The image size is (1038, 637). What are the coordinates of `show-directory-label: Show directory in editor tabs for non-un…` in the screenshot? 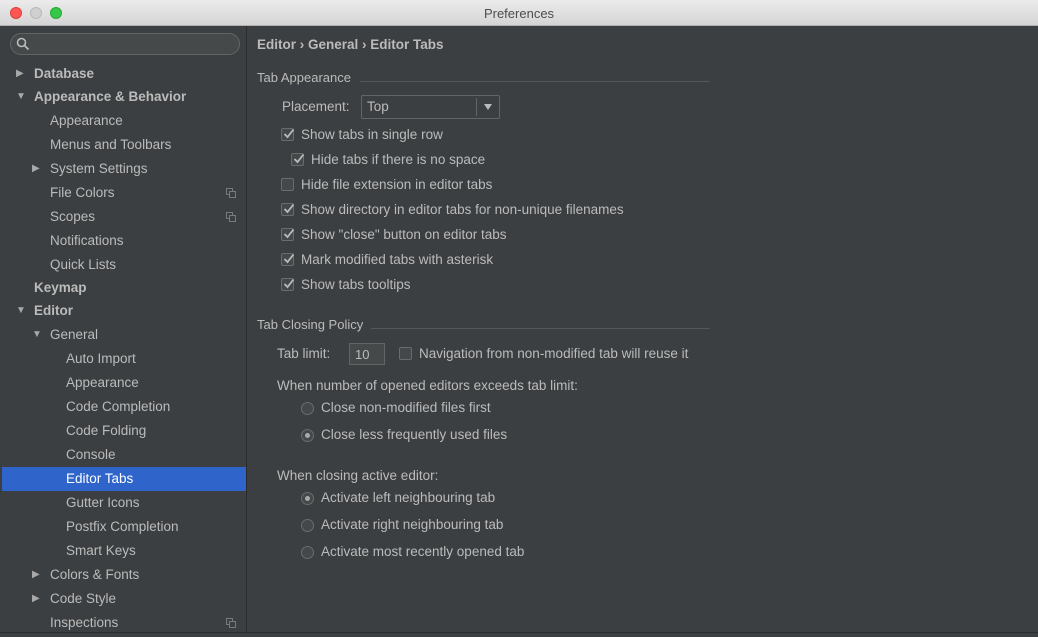 It's located at (462, 209).